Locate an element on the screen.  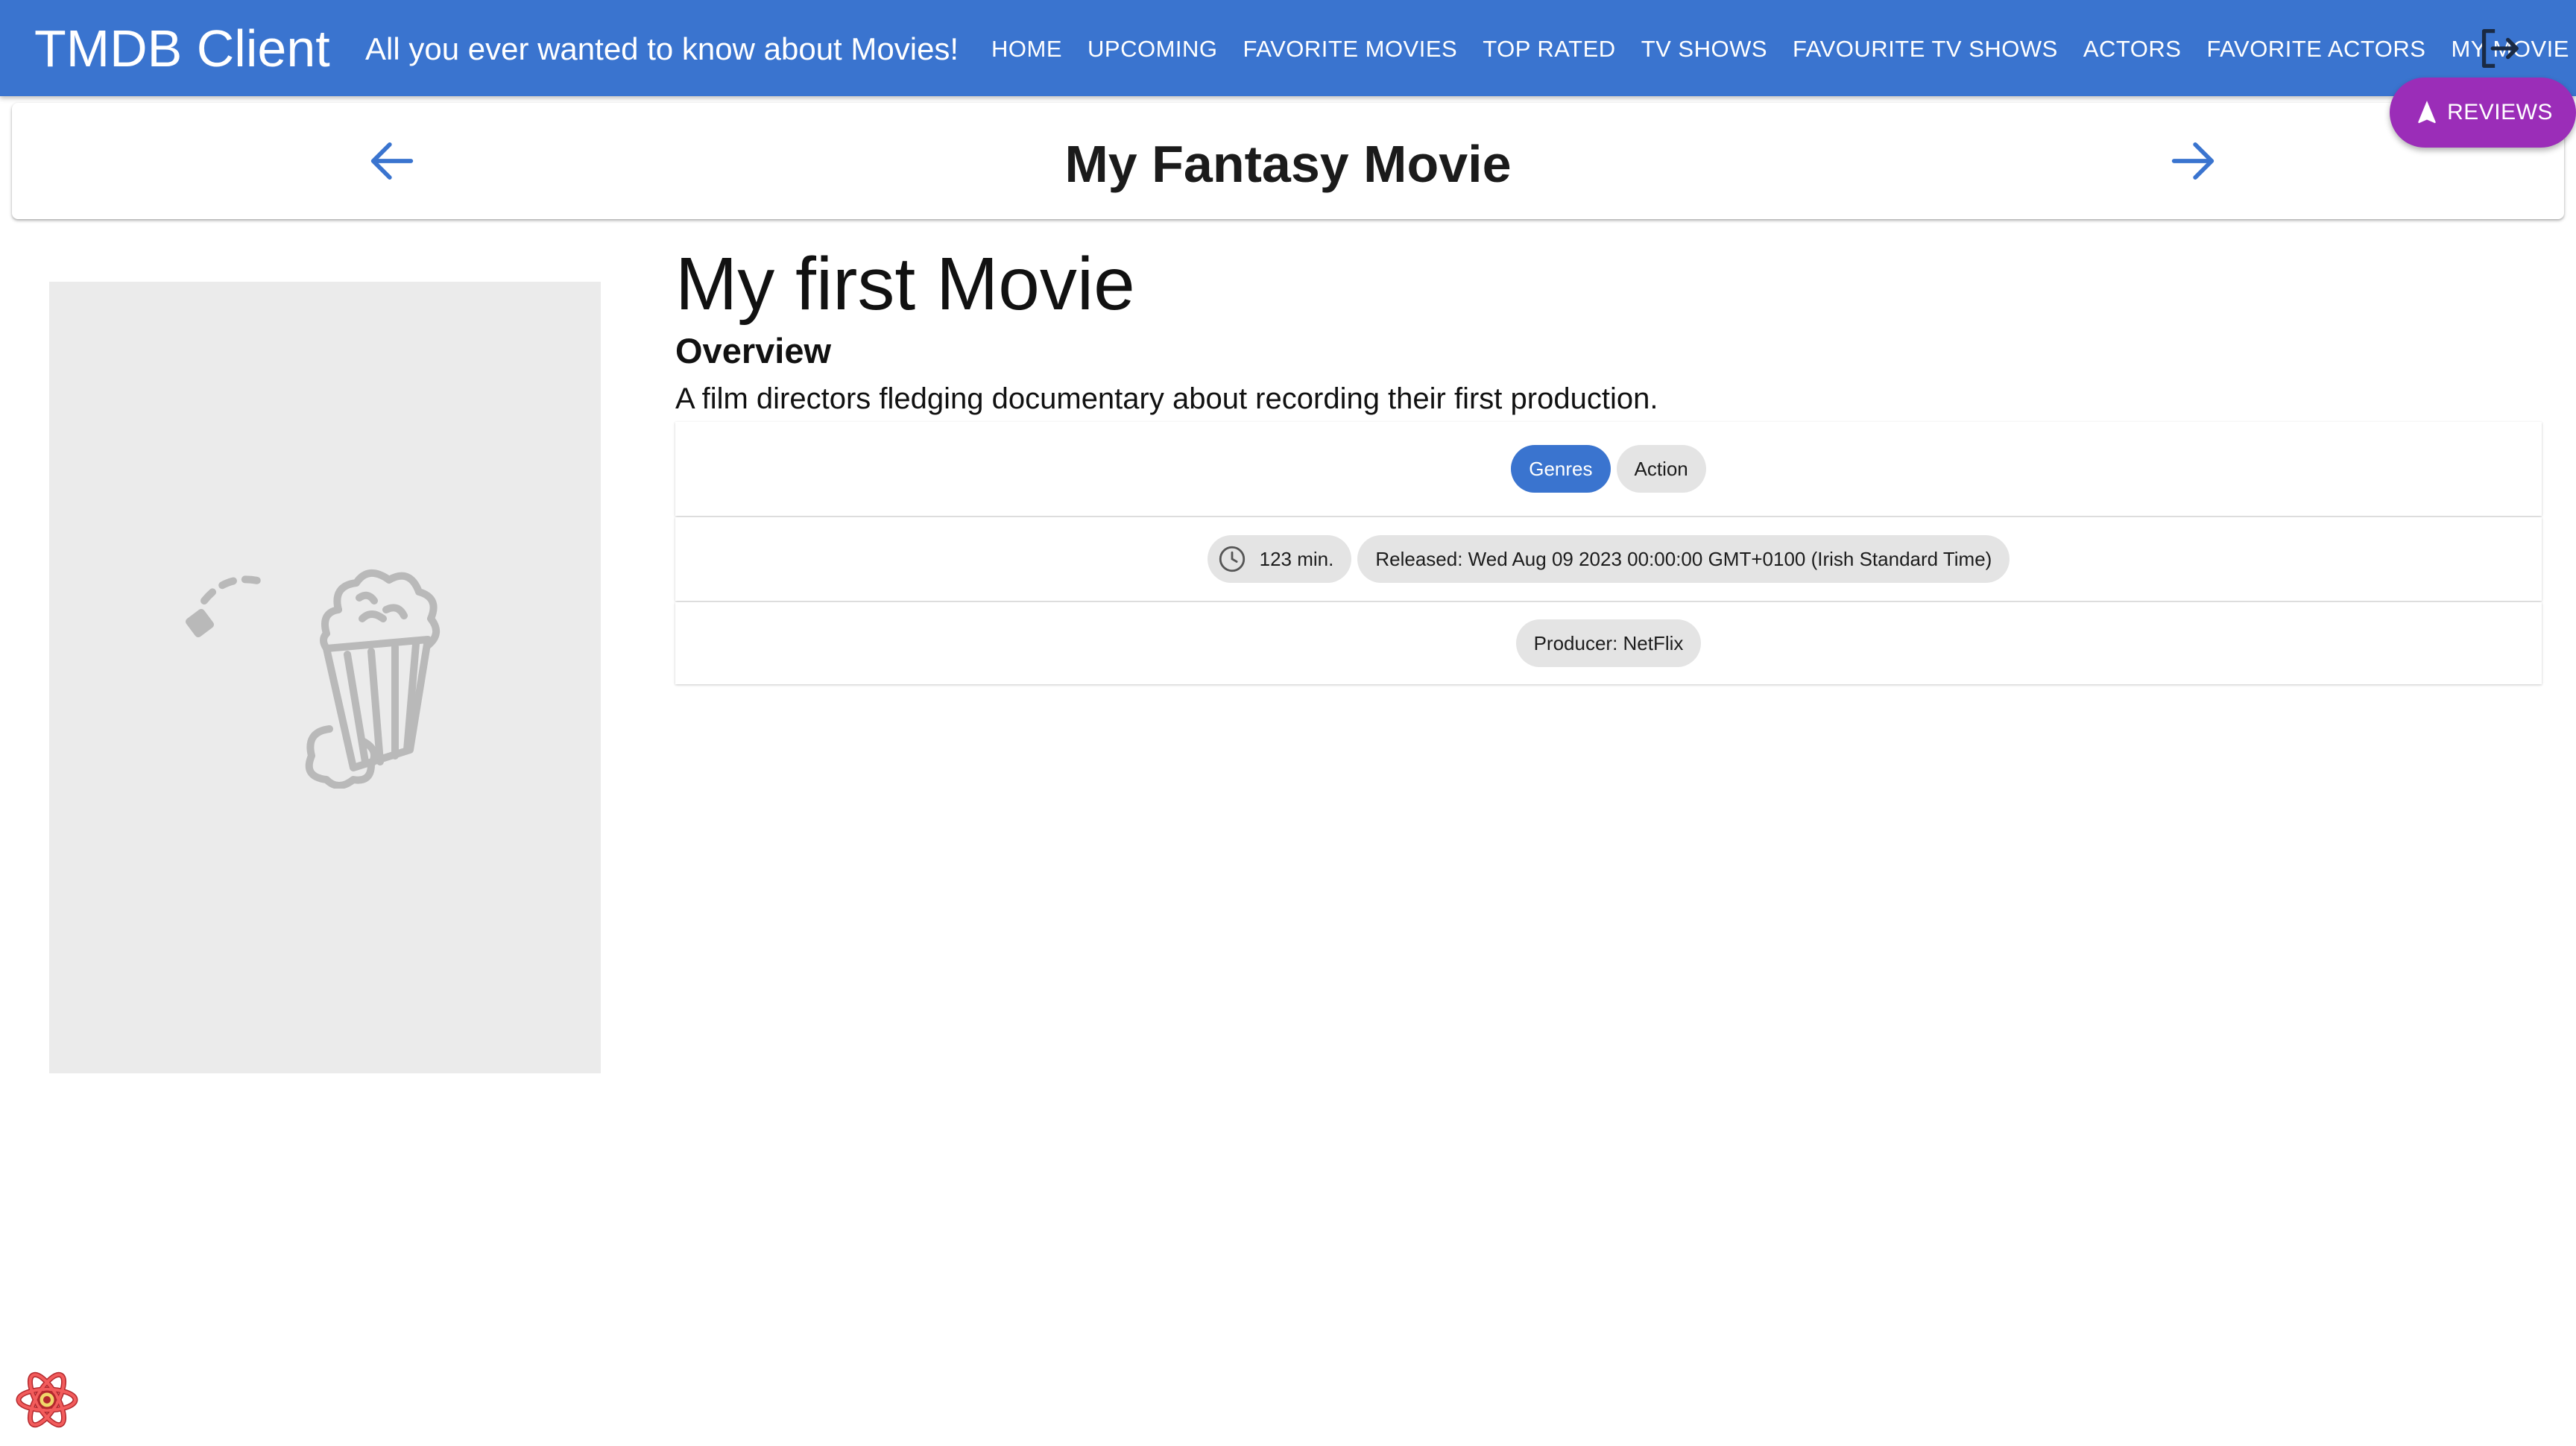
popcorn-icon is located at coordinates (313, 679).